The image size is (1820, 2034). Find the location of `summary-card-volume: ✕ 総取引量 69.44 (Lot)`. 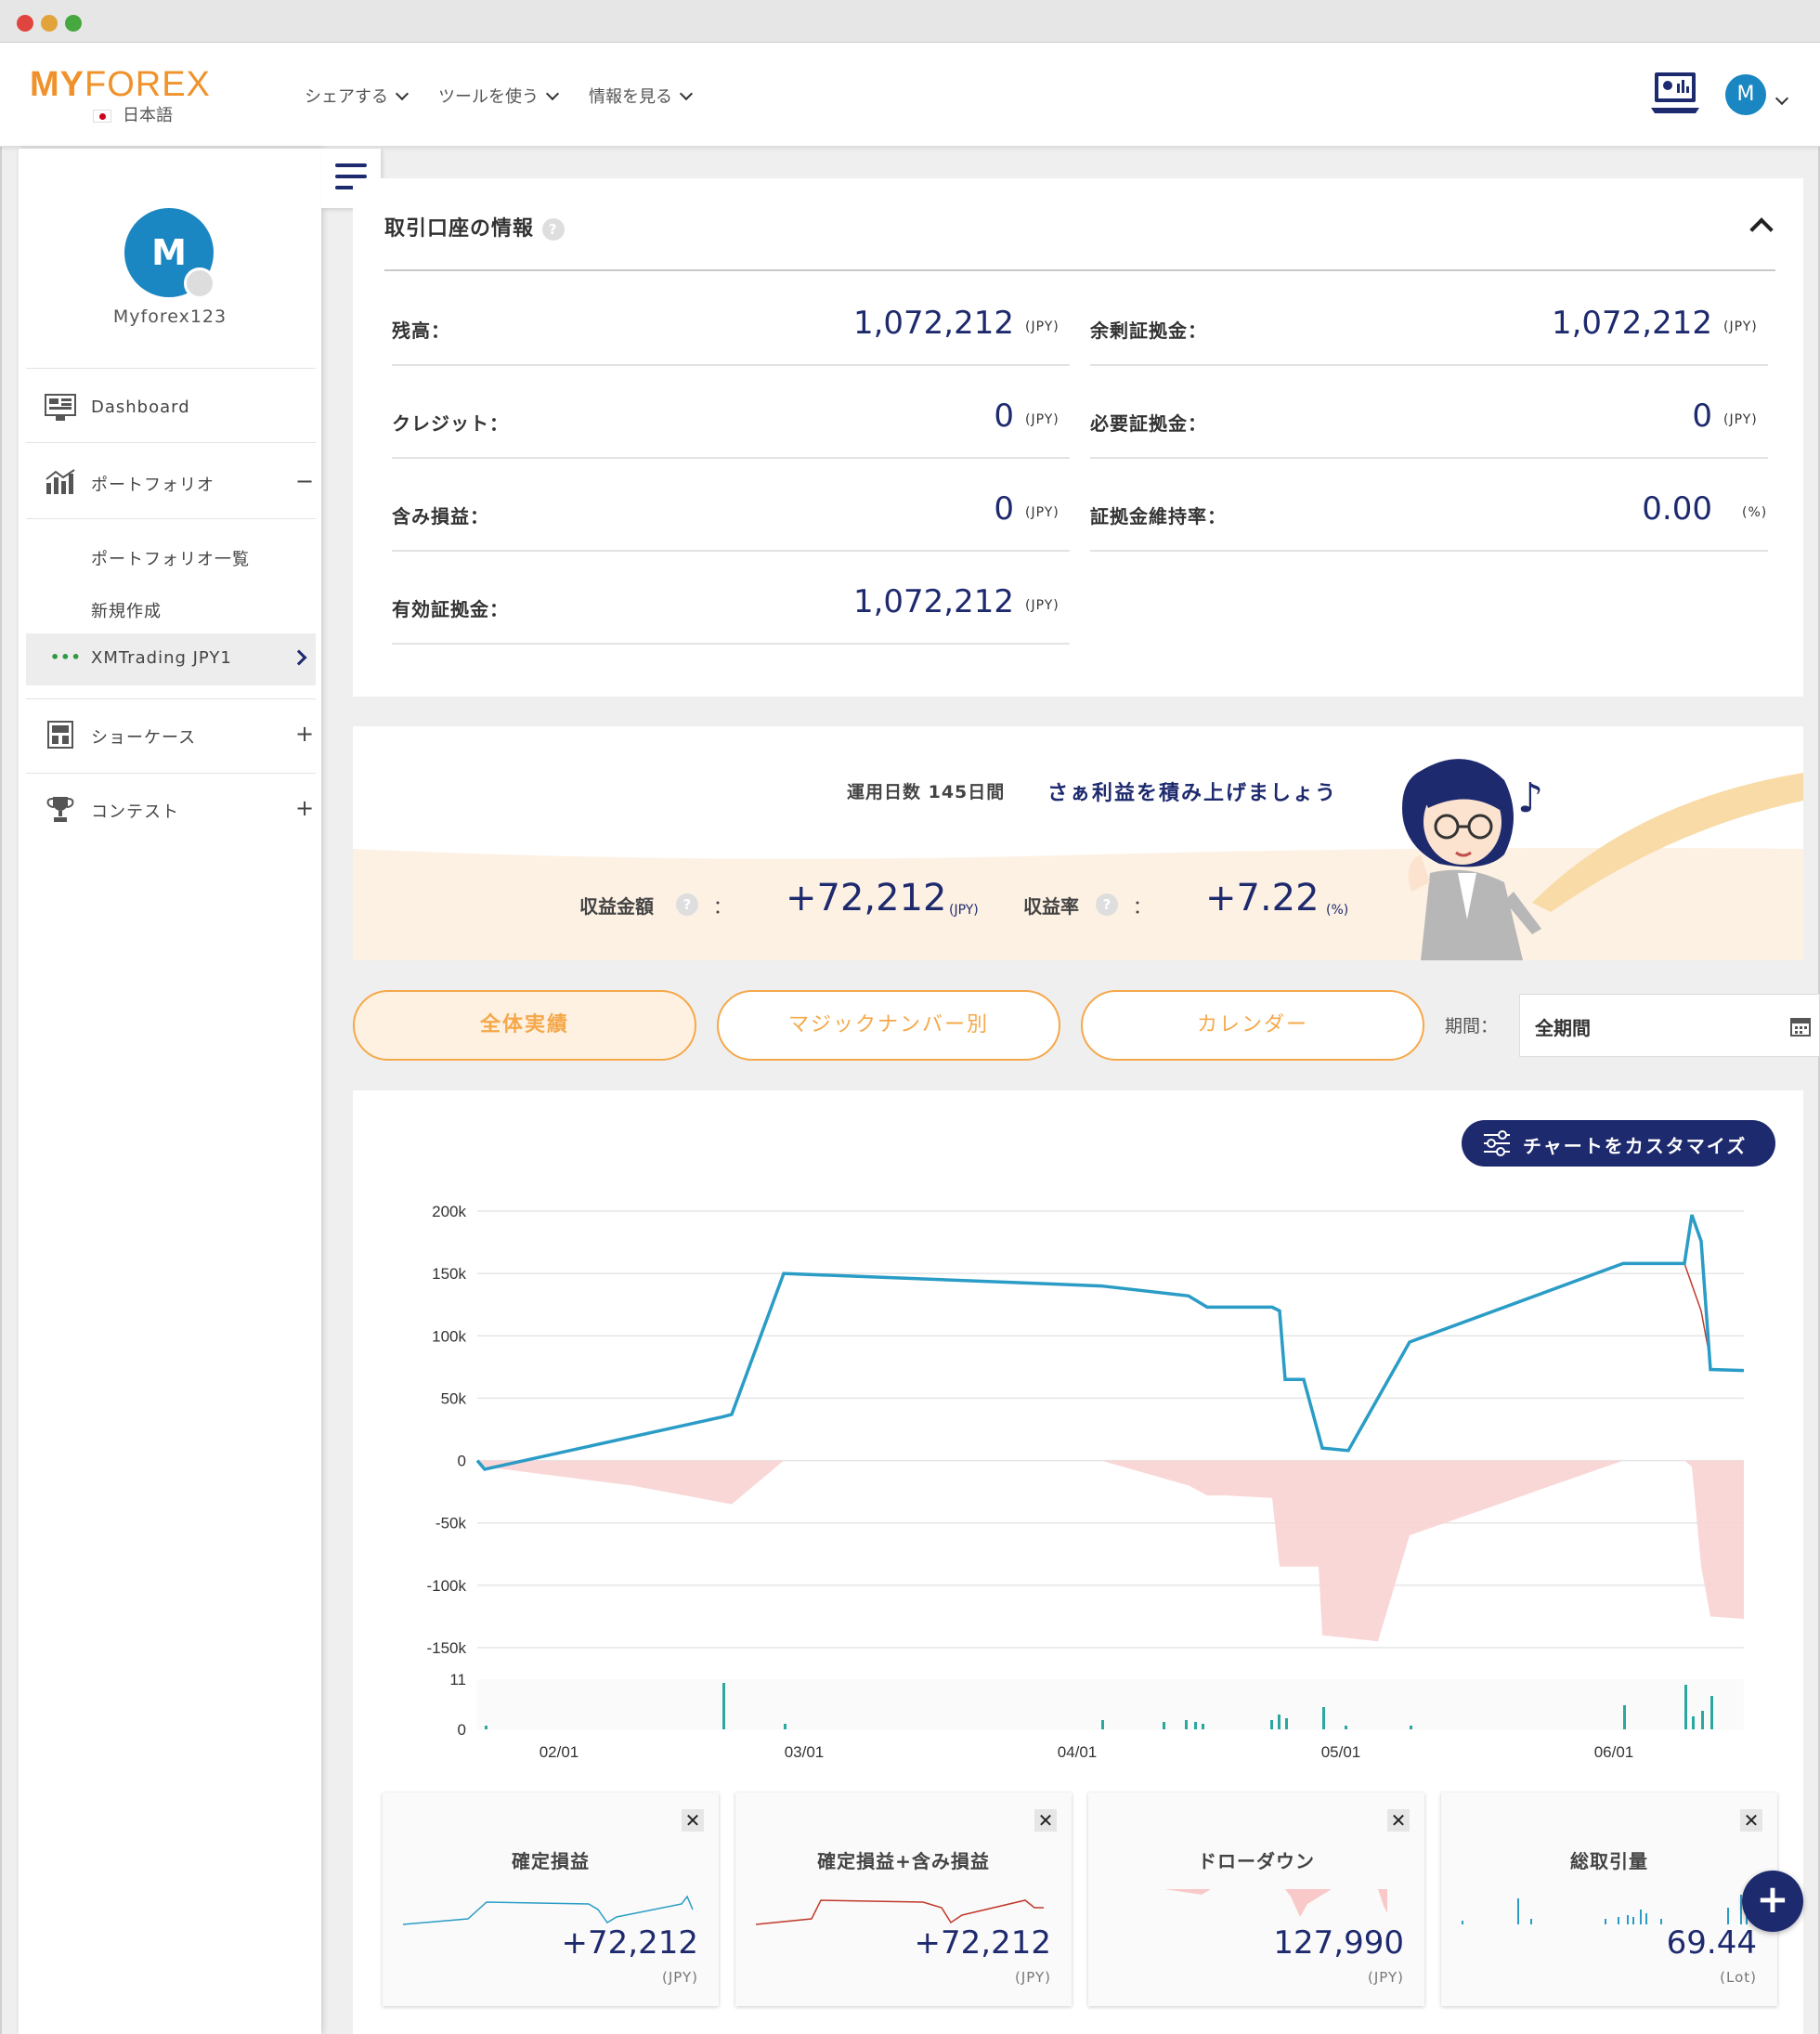

summary-card-volume: ✕ 総取引量 69.44 (Lot) is located at coordinates (1609, 1899).